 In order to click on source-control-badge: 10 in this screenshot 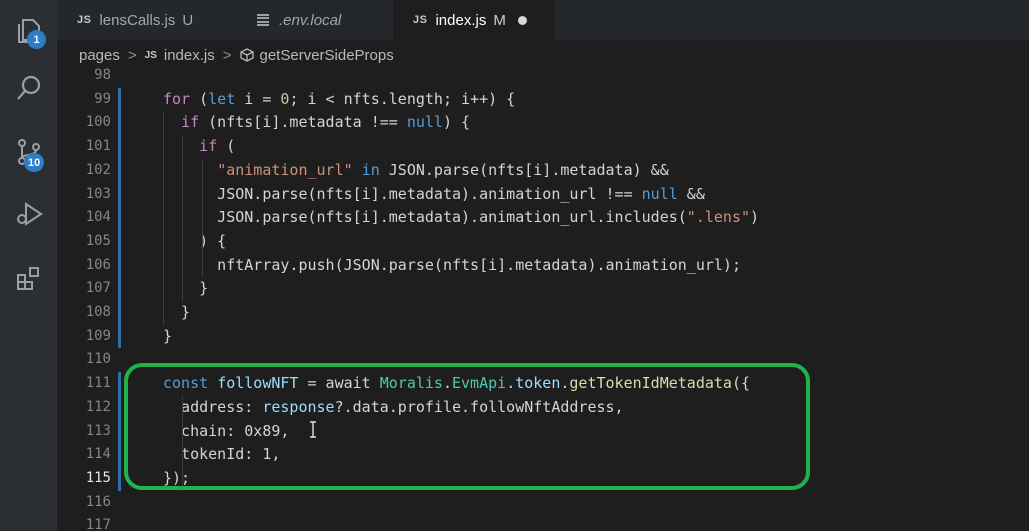, I will do `click(34, 162)`.